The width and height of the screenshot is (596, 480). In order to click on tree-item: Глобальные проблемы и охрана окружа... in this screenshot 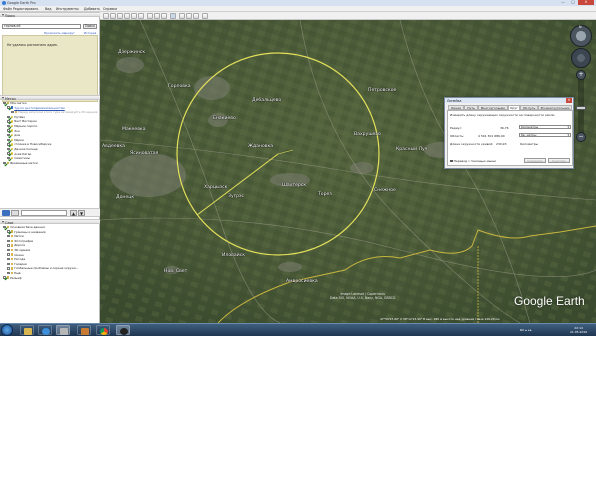, I will do `click(42, 268)`.